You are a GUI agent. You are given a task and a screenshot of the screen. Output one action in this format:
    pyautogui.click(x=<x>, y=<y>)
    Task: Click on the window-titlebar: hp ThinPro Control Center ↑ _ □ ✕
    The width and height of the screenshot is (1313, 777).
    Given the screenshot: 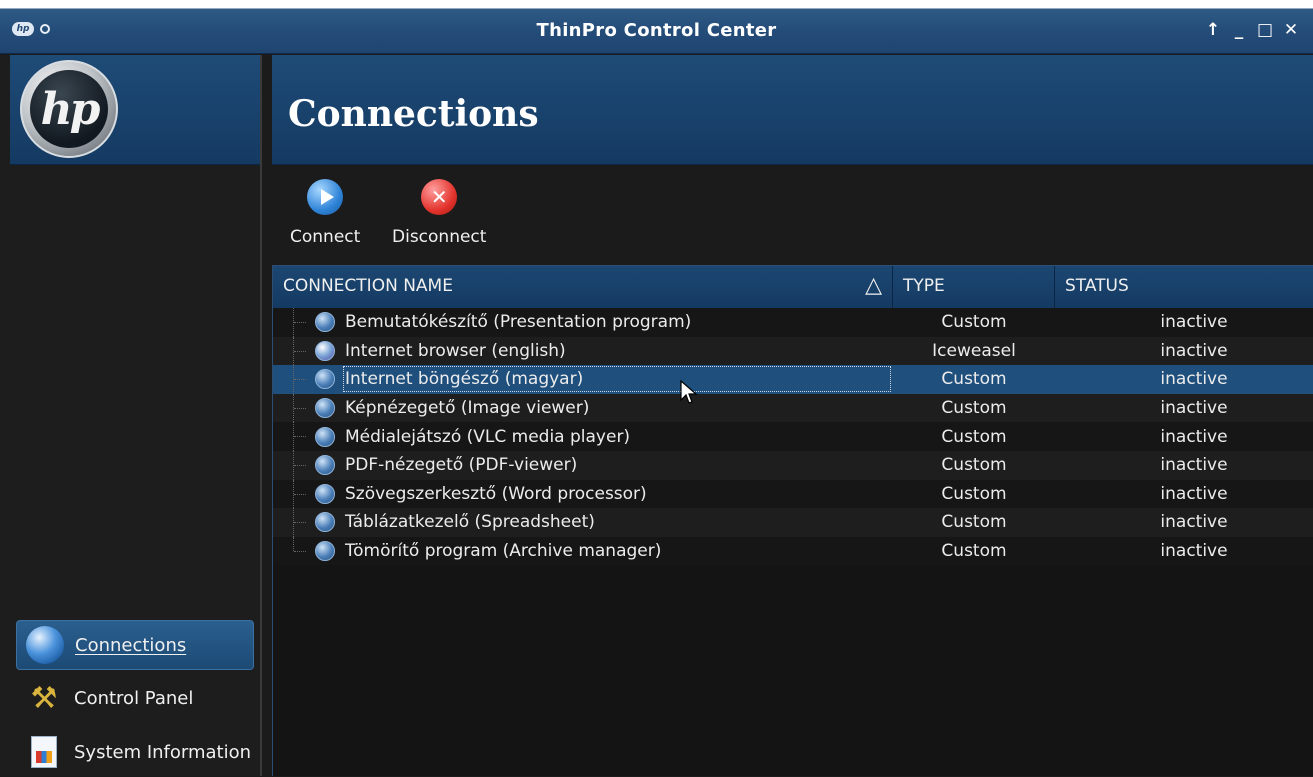 What is the action you would take?
    pyautogui.click(x=656, y=27)
    